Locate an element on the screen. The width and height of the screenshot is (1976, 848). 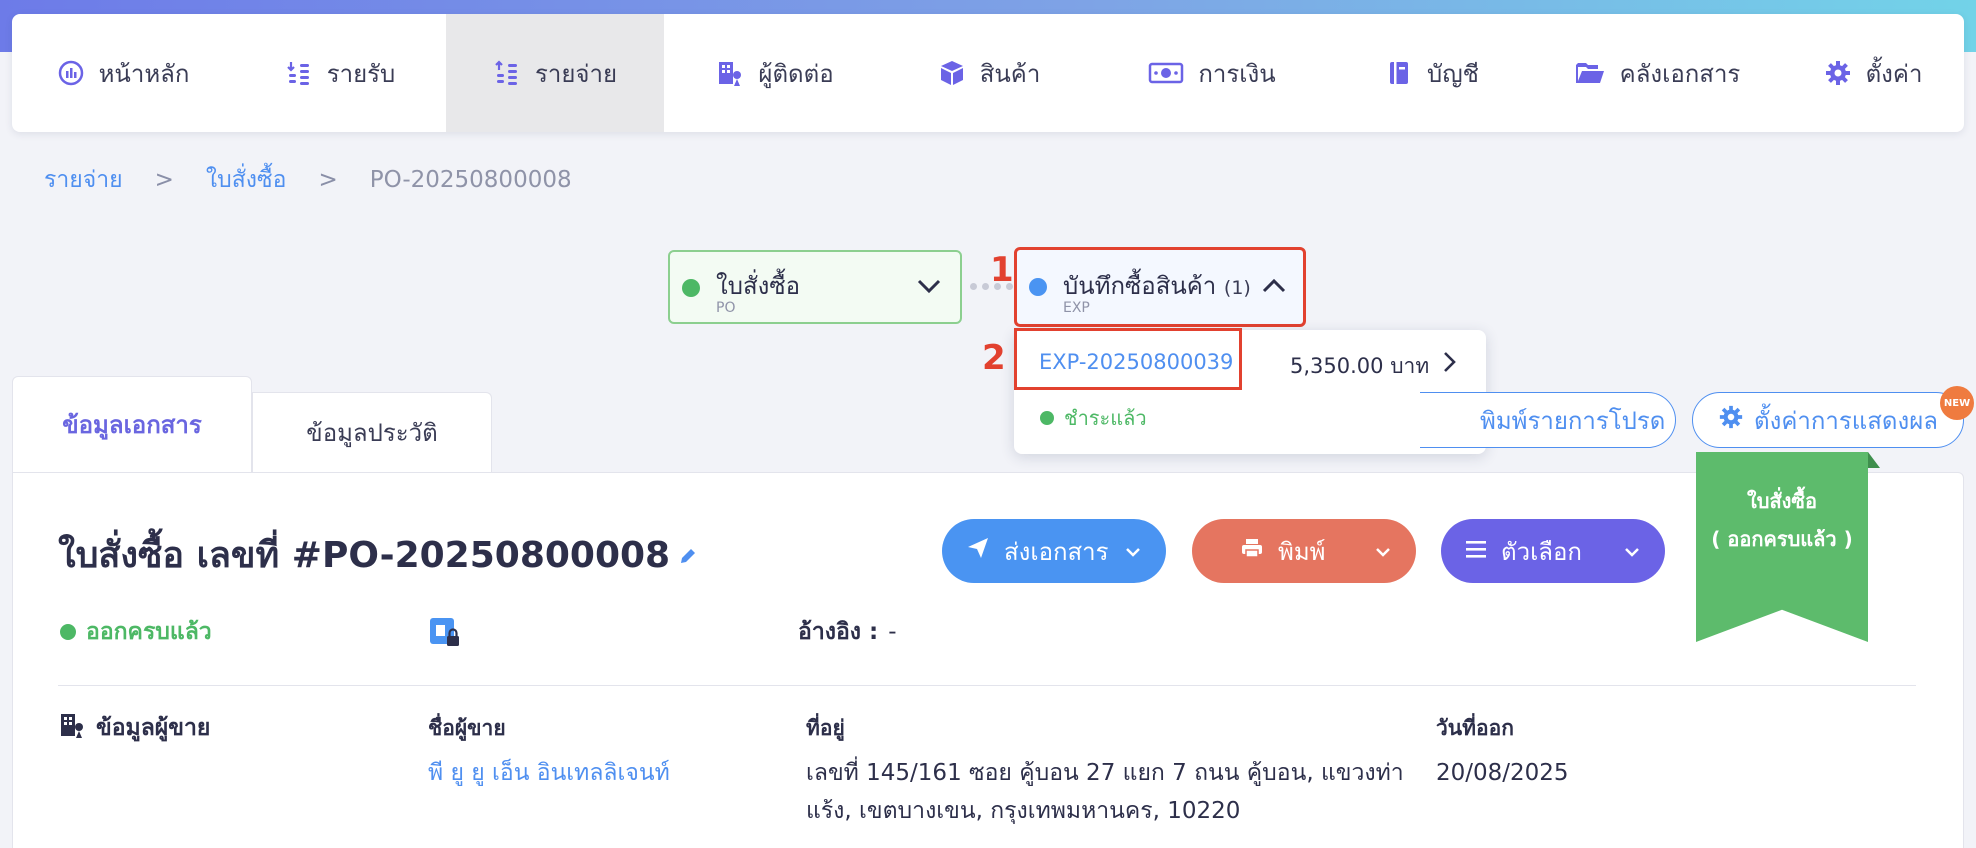
nav-item-contacts: ผู้ติดต่อ is located at coordinates (775, 73).